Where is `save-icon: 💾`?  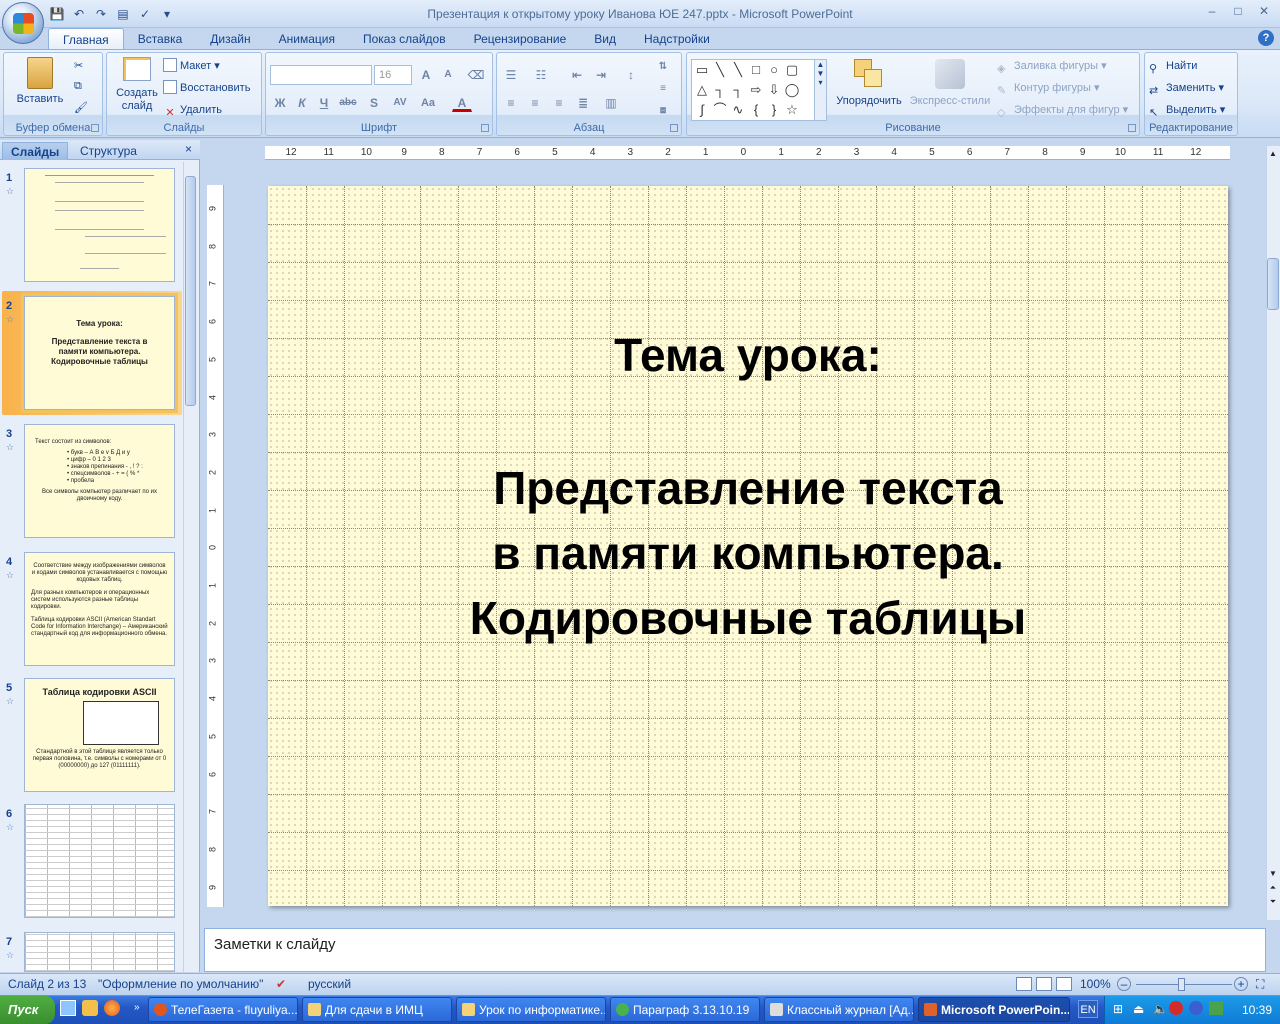 save-icon: 💾 is located at coordinates (57, 14).